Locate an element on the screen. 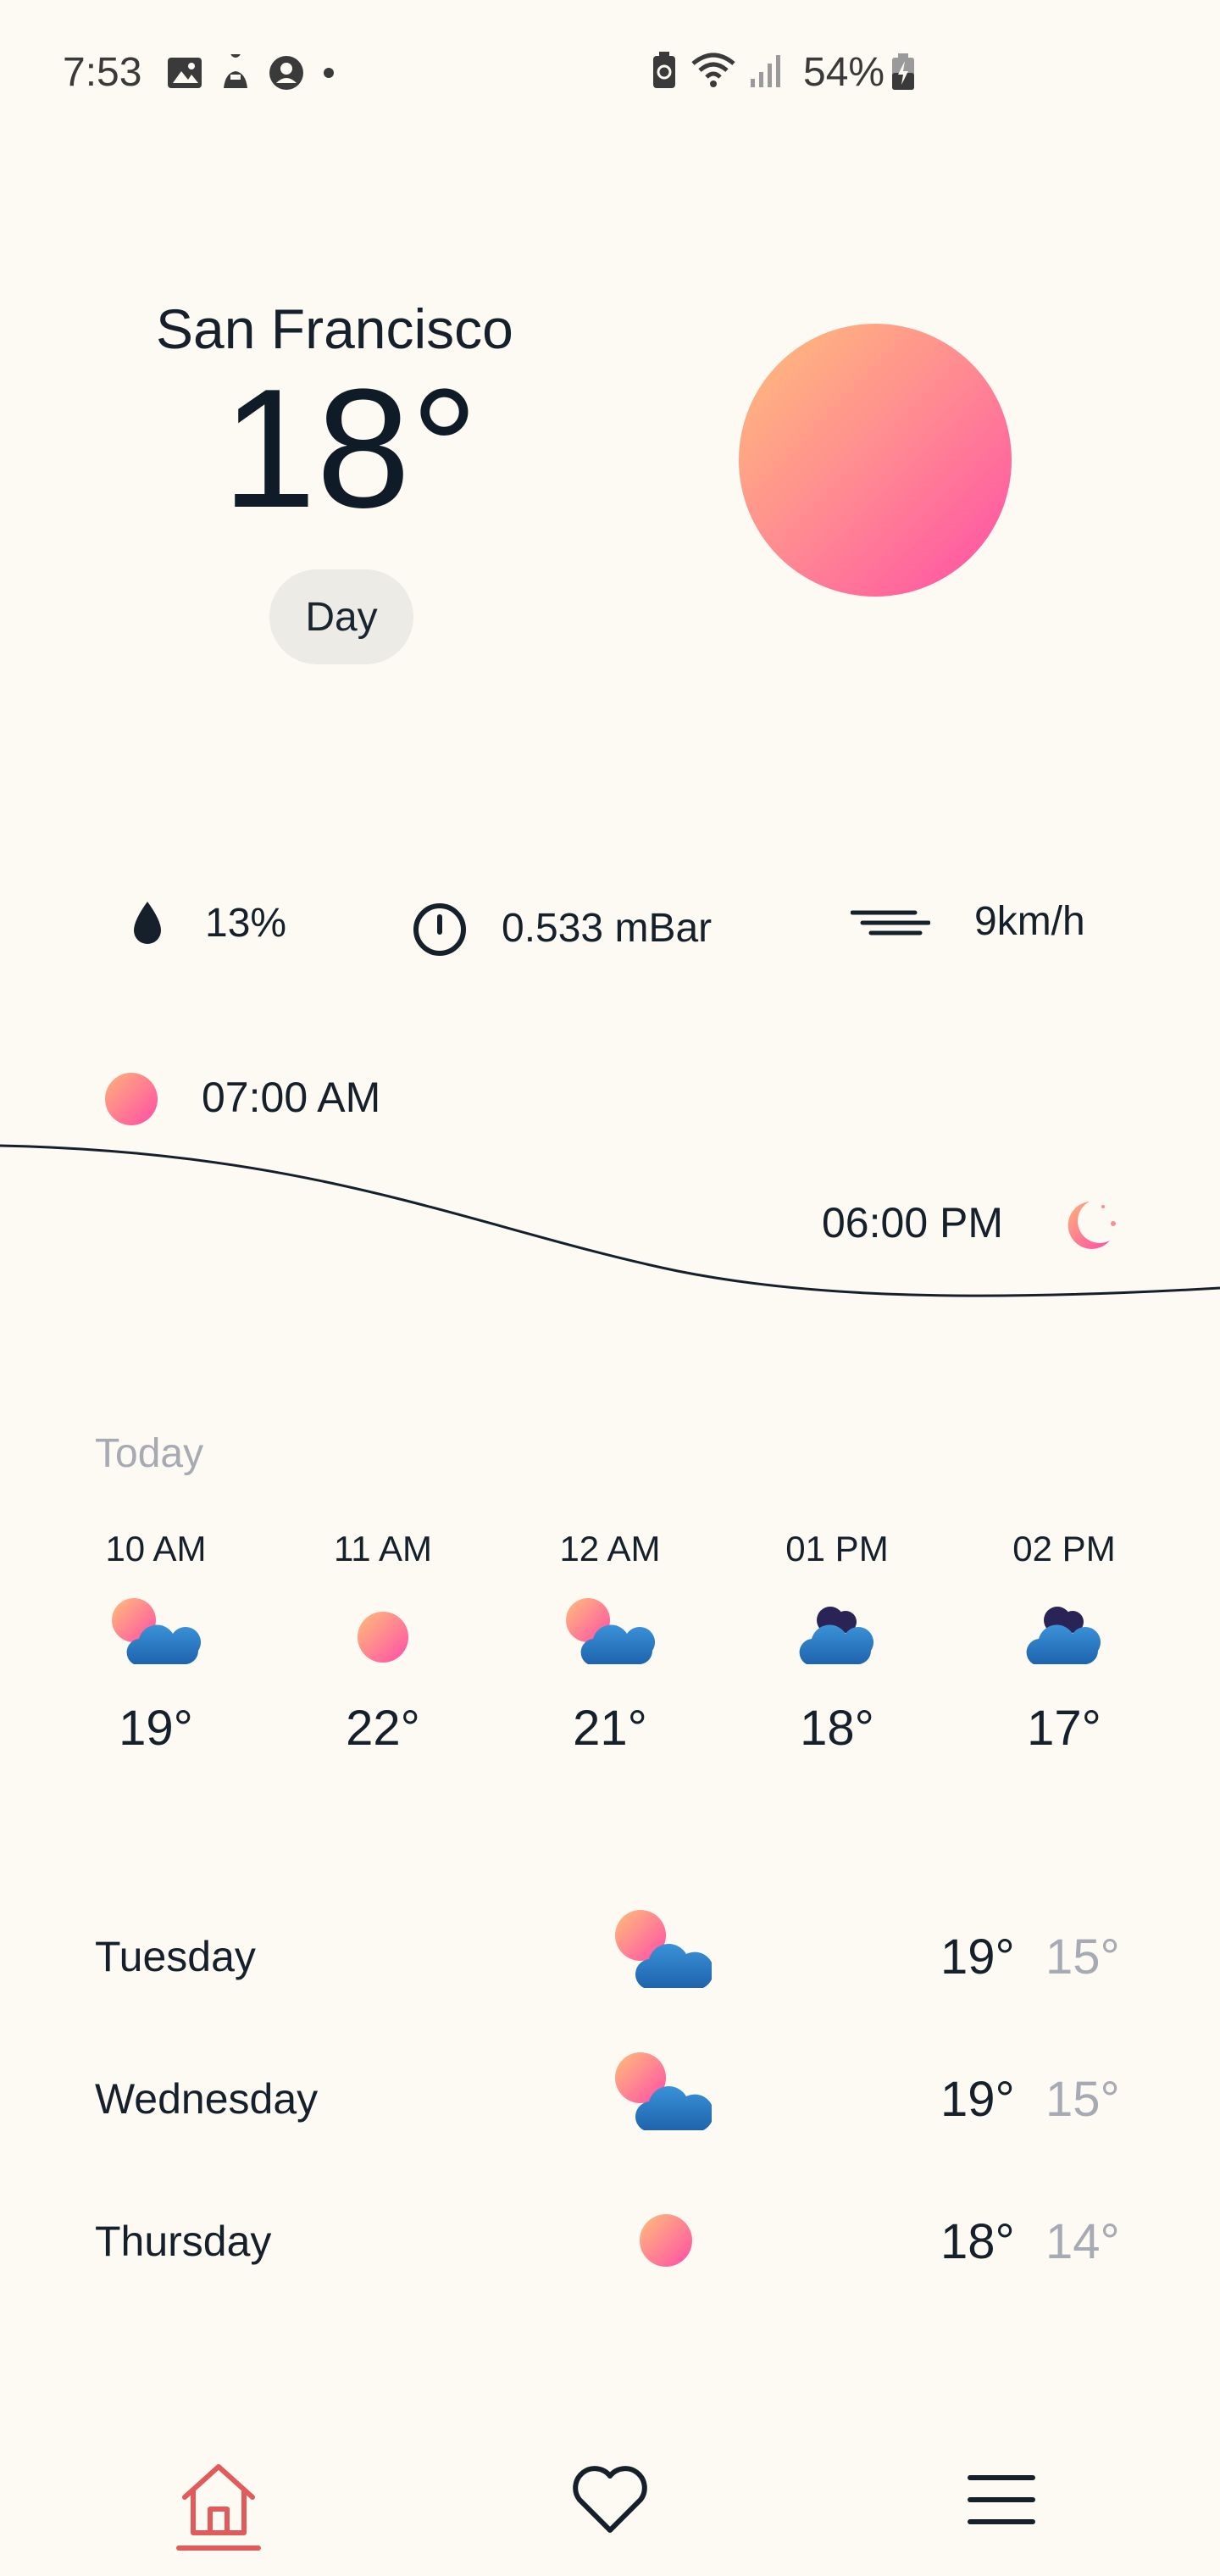  today-label: Today is located at coordinates (149, 1453).